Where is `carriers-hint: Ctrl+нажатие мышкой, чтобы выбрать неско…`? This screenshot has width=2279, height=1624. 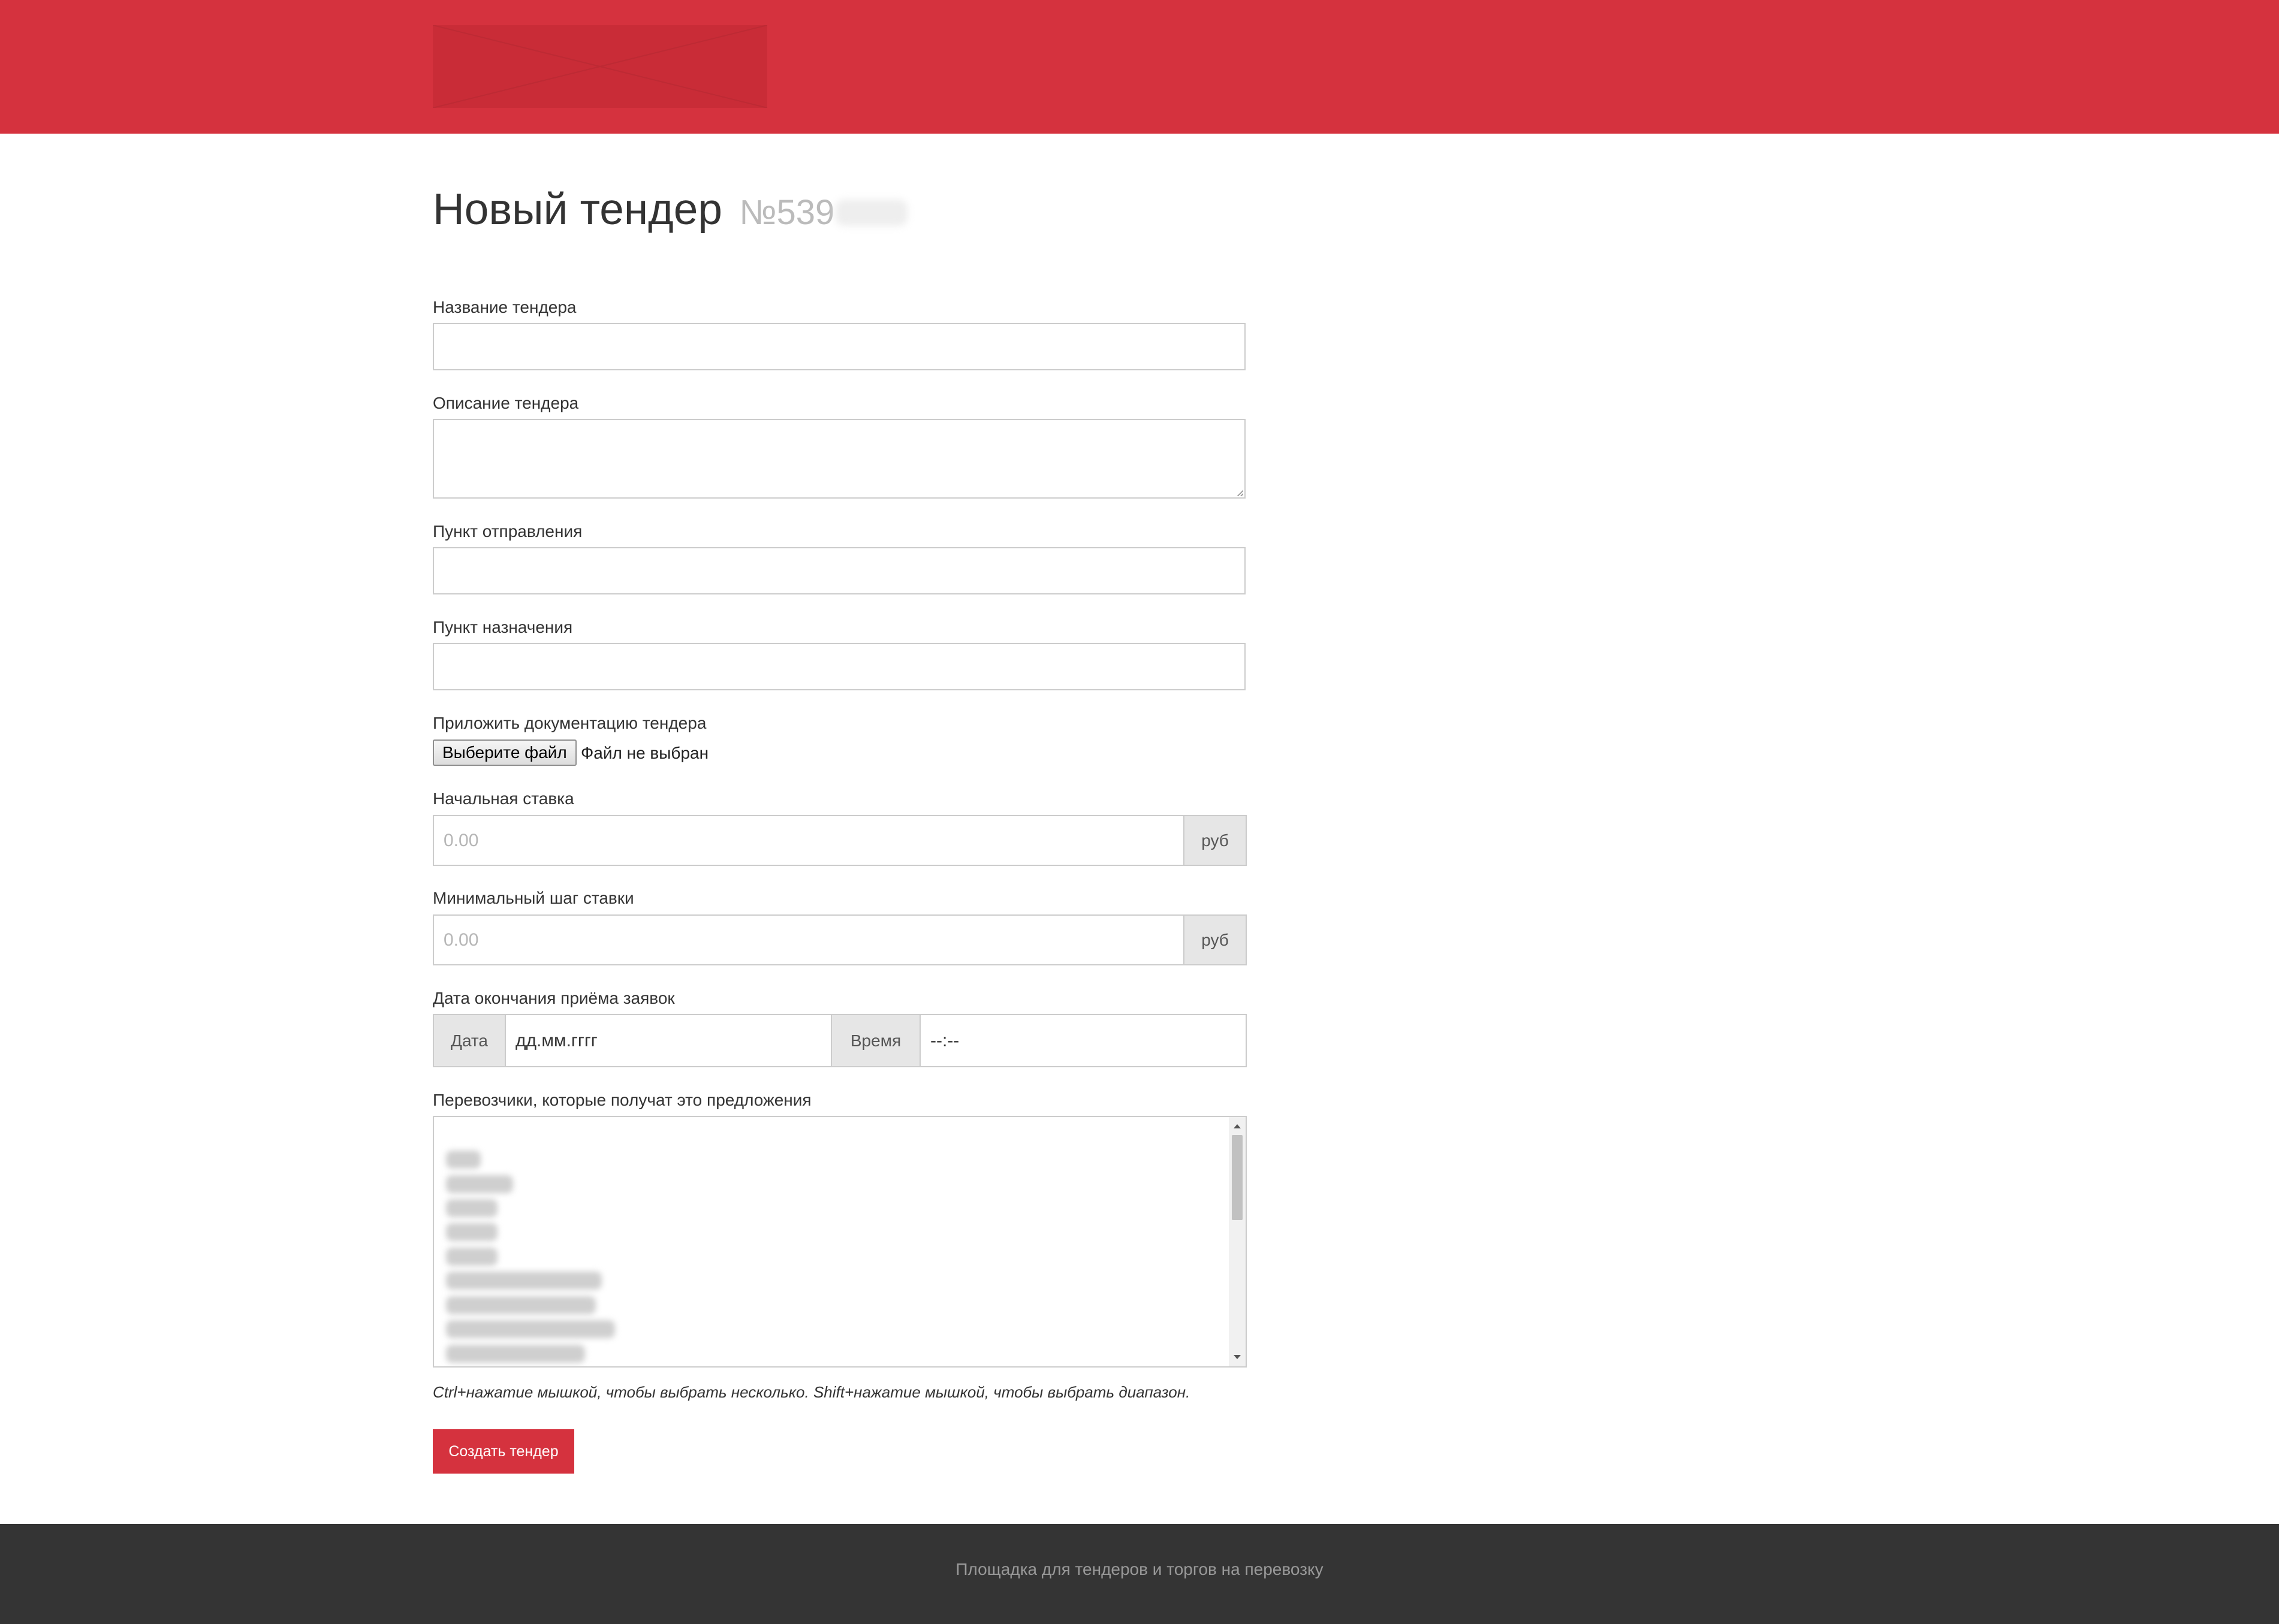
carriers-hint: Ctrl+нажатие мышкой, чтобы выбрать неско… is located at coordinates (811, 1392).